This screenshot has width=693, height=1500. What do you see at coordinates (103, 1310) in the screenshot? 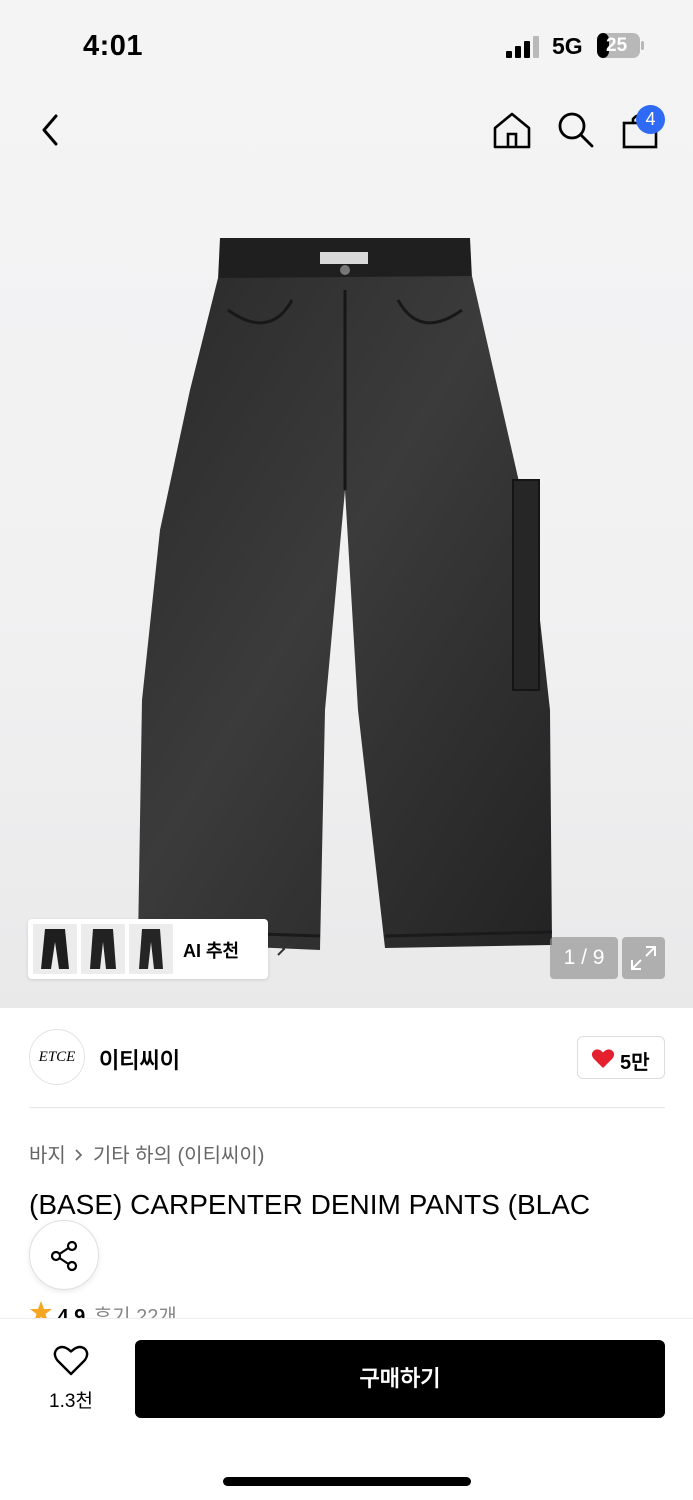
I see `rating-row: 4.9 후기 22개` at bounding box center [103, 1310].